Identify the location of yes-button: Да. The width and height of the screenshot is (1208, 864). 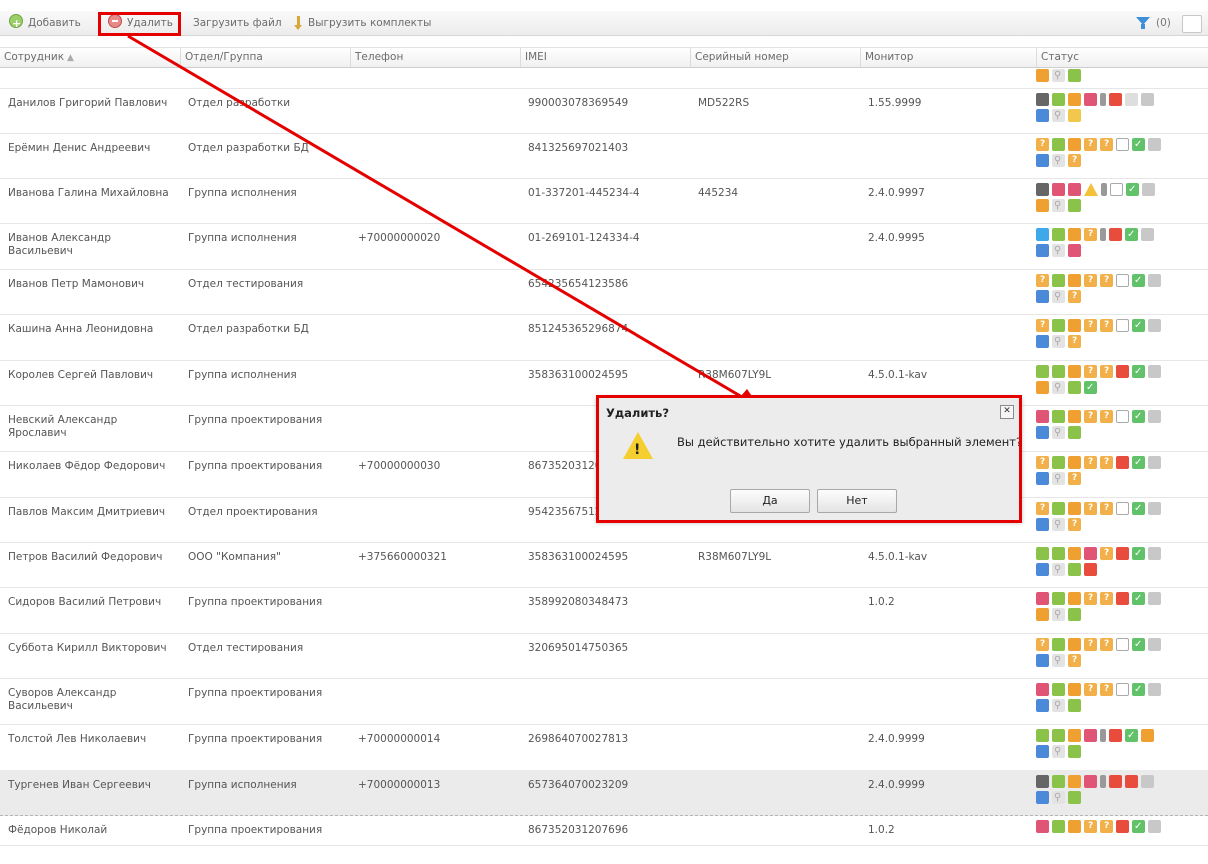
(770, 501).